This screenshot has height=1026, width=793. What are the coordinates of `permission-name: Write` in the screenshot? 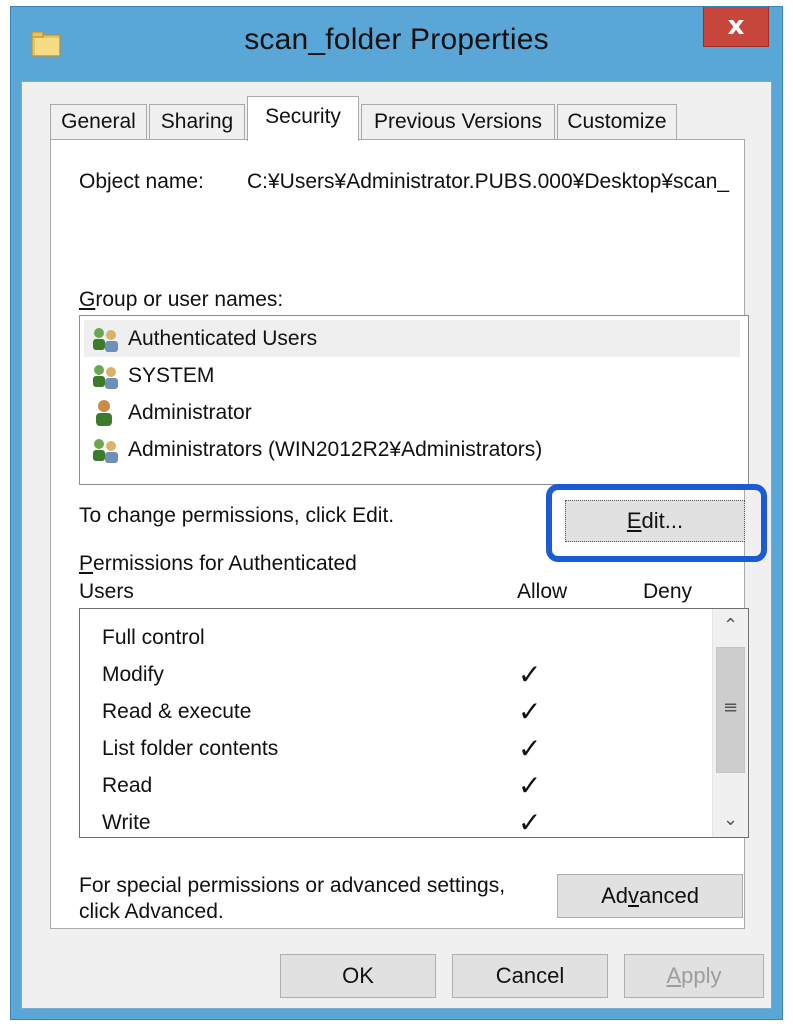 It's located at (126, 822).